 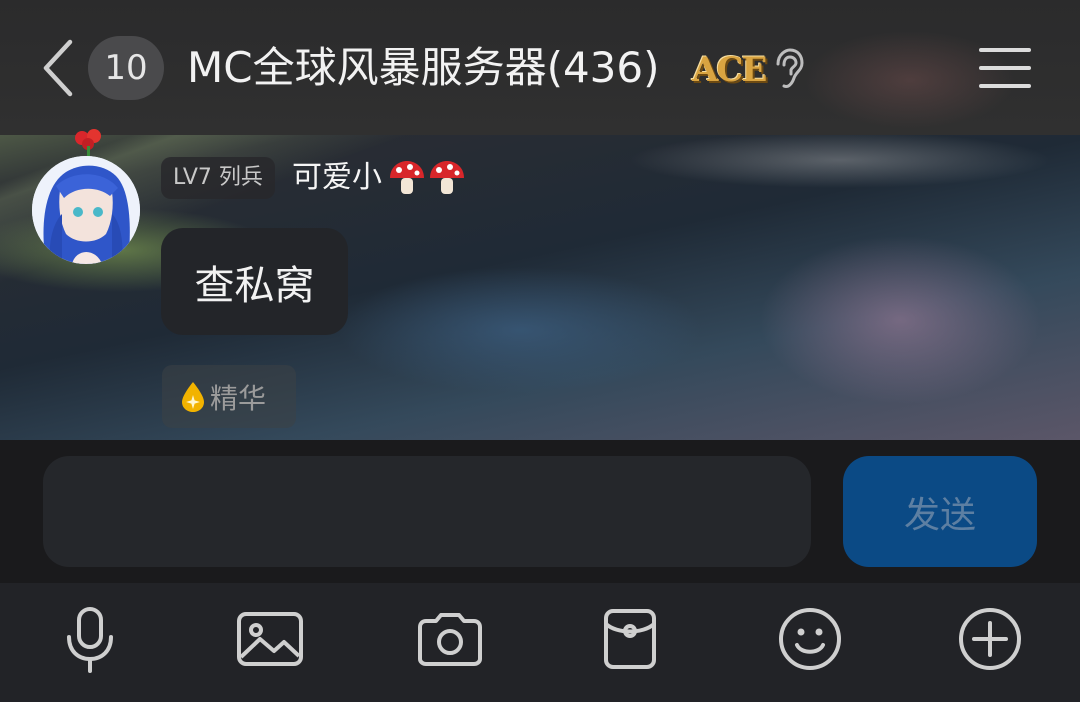 I want to click on message-bubble: 查私窝, so click(x=254, y=281).